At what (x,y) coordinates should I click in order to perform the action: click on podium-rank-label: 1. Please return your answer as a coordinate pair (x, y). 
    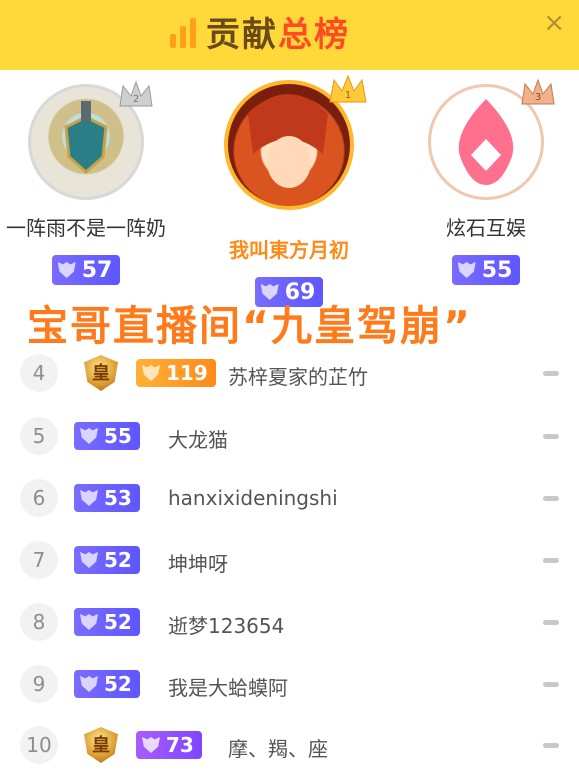
    Looking at the image, I should click on (348, 95).